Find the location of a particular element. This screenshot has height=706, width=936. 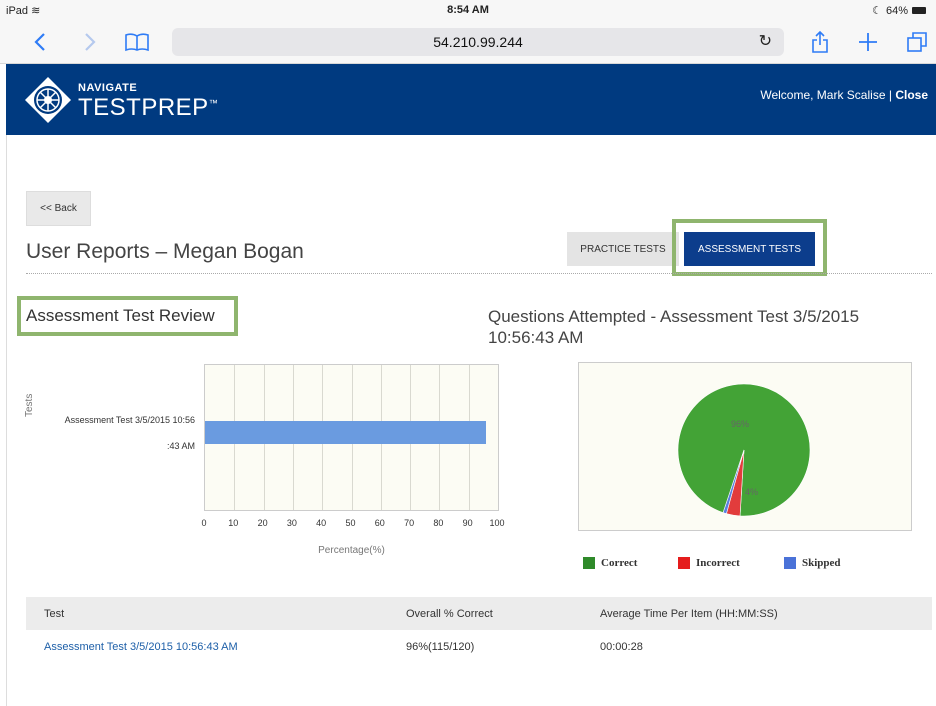

legend-item-correct: Correct is located at coordinates (610, 563).